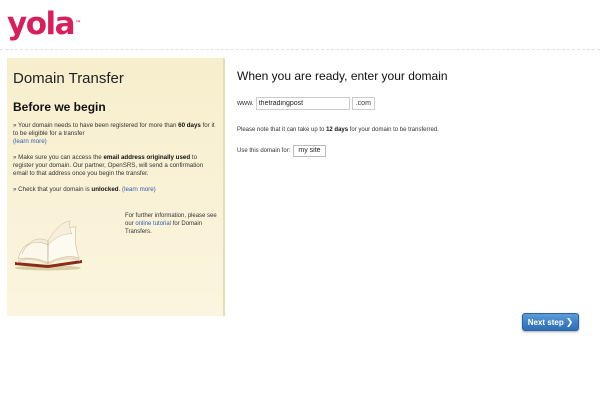 This screenshot has width=600, height=400. I want to click on domain-name-input, so click(302, 103).